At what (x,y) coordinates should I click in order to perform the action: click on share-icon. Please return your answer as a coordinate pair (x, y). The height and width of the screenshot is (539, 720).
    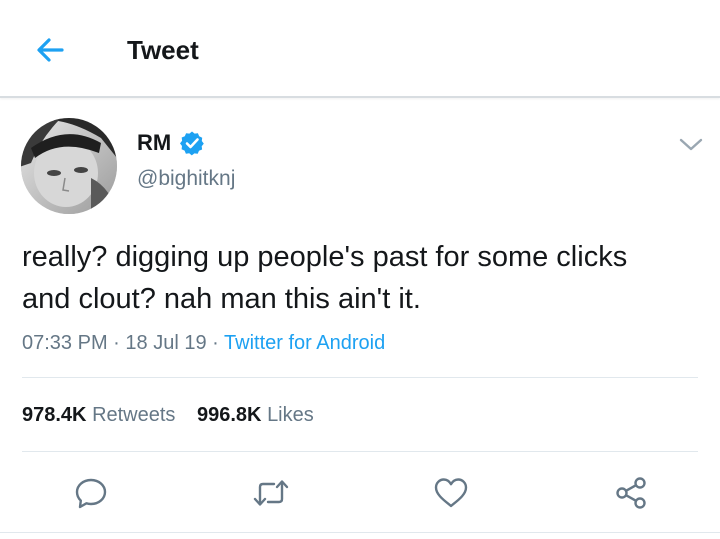
    Looking at the image, I should click on (631, 493).